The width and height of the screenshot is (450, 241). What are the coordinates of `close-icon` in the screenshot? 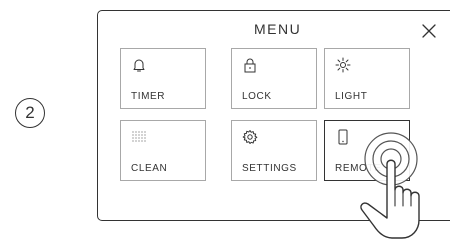 It's located at (429, 31).